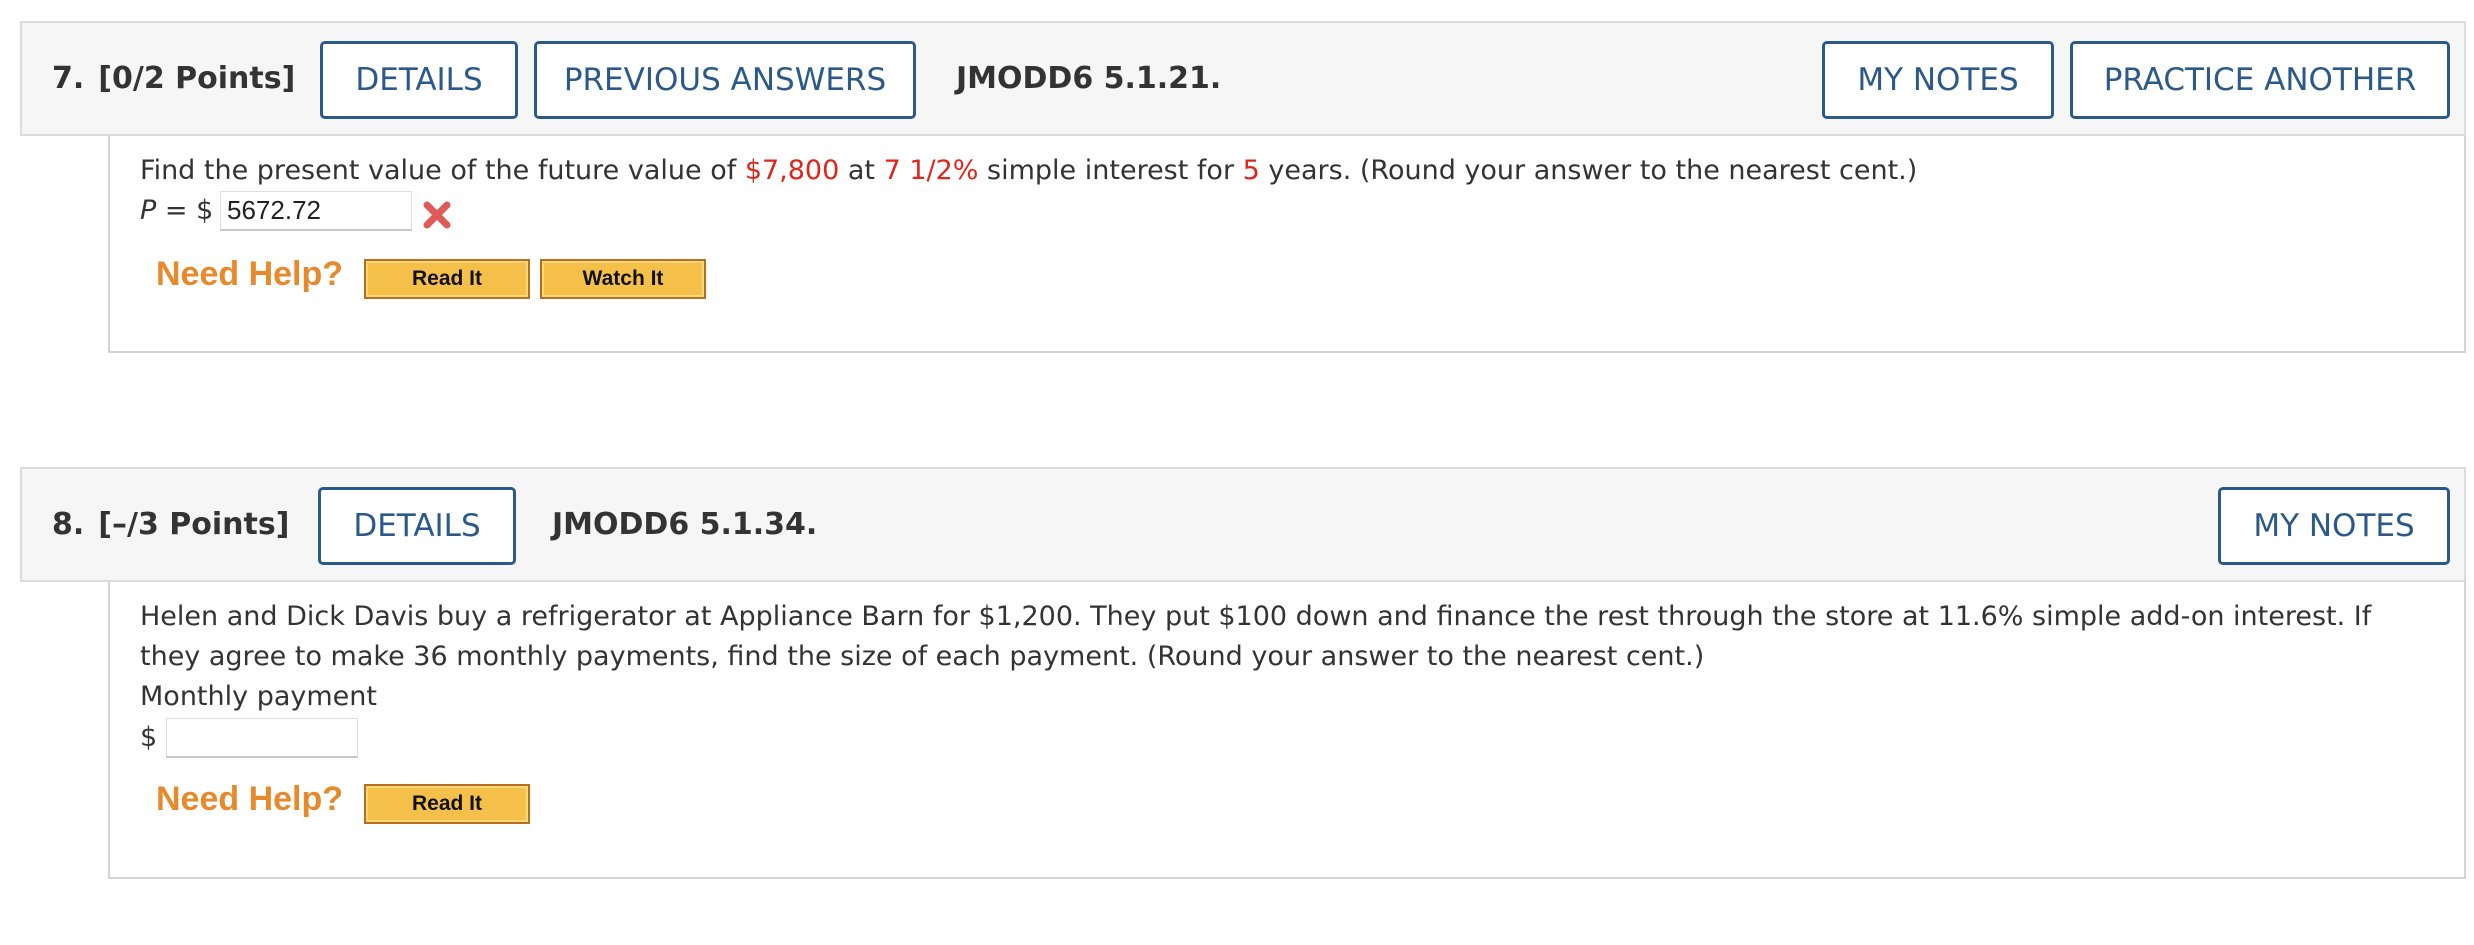 The height and width of the screenshot is (945, 2474). I want to click on answer-prefix: = $, so click(185, 210).